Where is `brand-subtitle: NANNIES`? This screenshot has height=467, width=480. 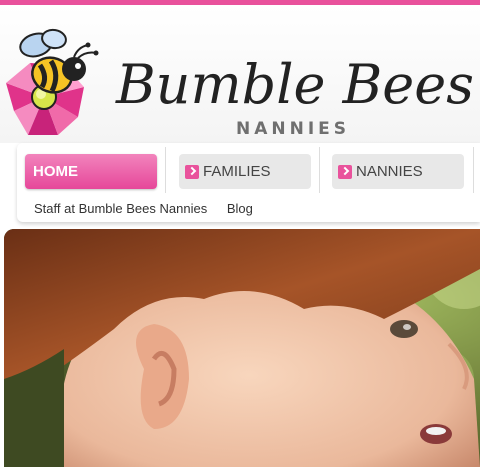
brand-subtitle: NANNIES is located at coordinates (293, 129).